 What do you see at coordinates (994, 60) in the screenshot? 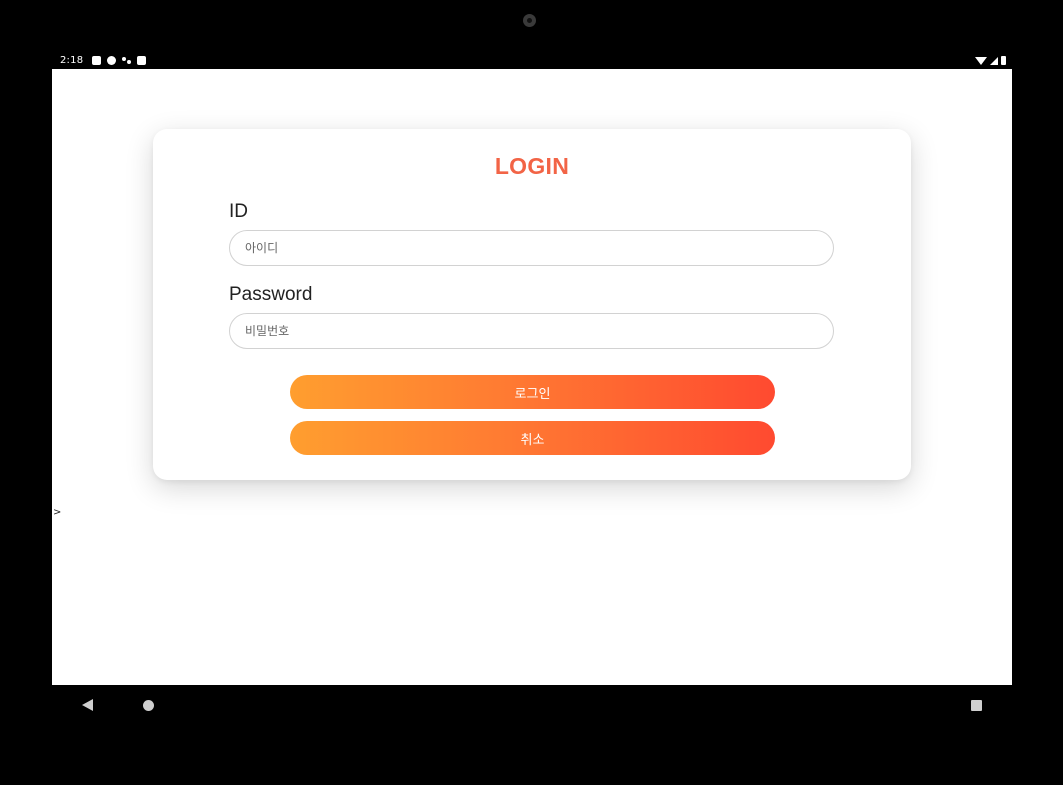
I see `cellular-signal-icon` at bounding box center [994, 60].